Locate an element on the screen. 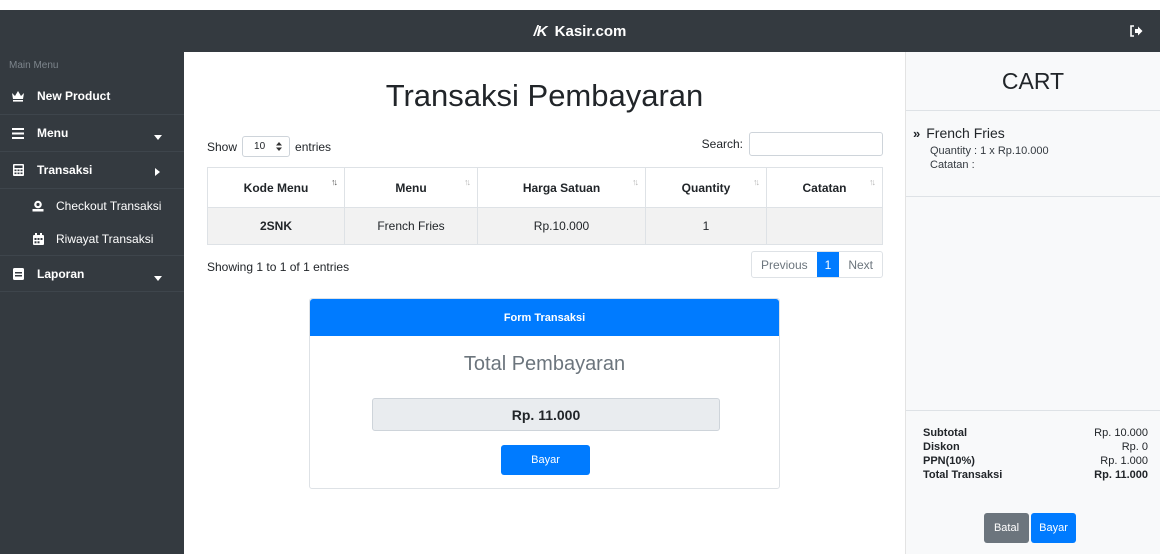  table-row: 2SNK French Fries Rp.10.000 1 is located at coordinates (545, 226).